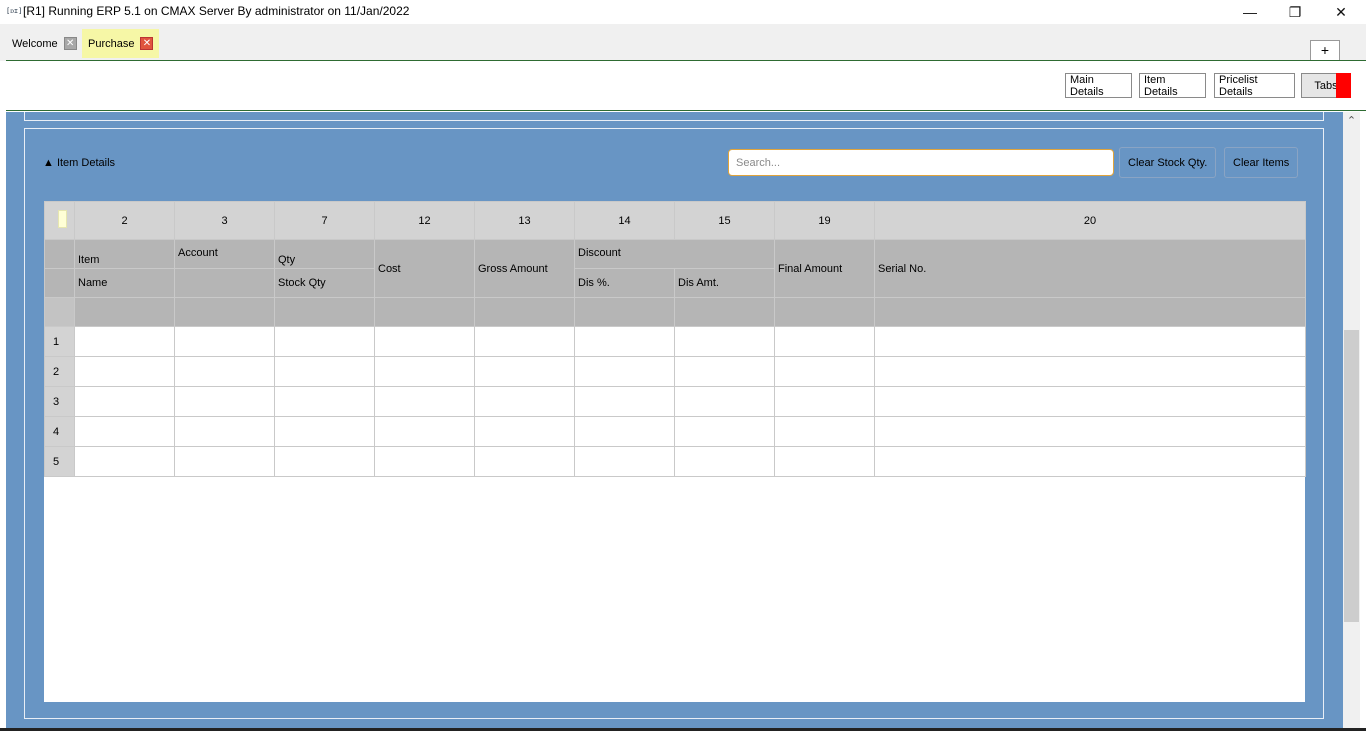 The width and height of the screenshot is (1366, 731). Describe the element at coordinates (1090, 220) in the screenshot. I see `column-number: 20` at that location.